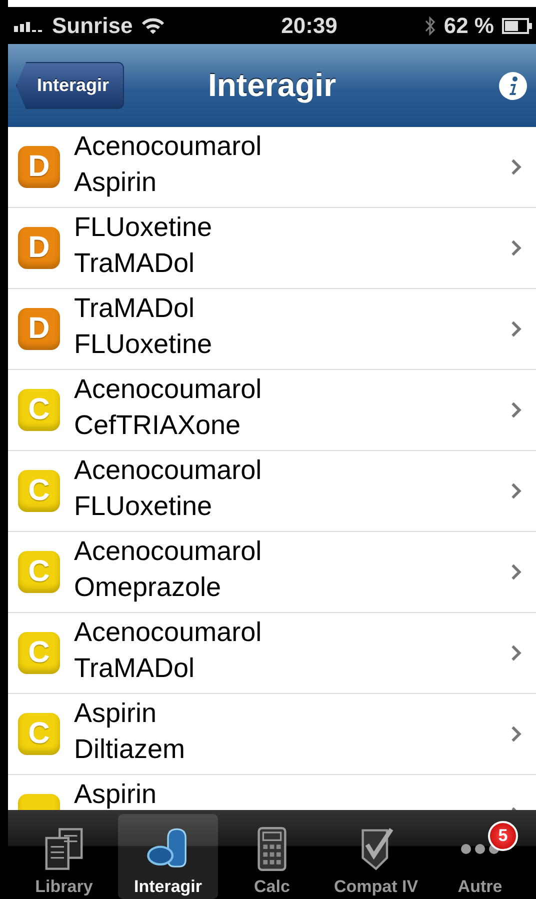  What do you see at coordinates (64, 856) in the screenshot?
I see `tab-item: Library` at bounding box center [64, 856].